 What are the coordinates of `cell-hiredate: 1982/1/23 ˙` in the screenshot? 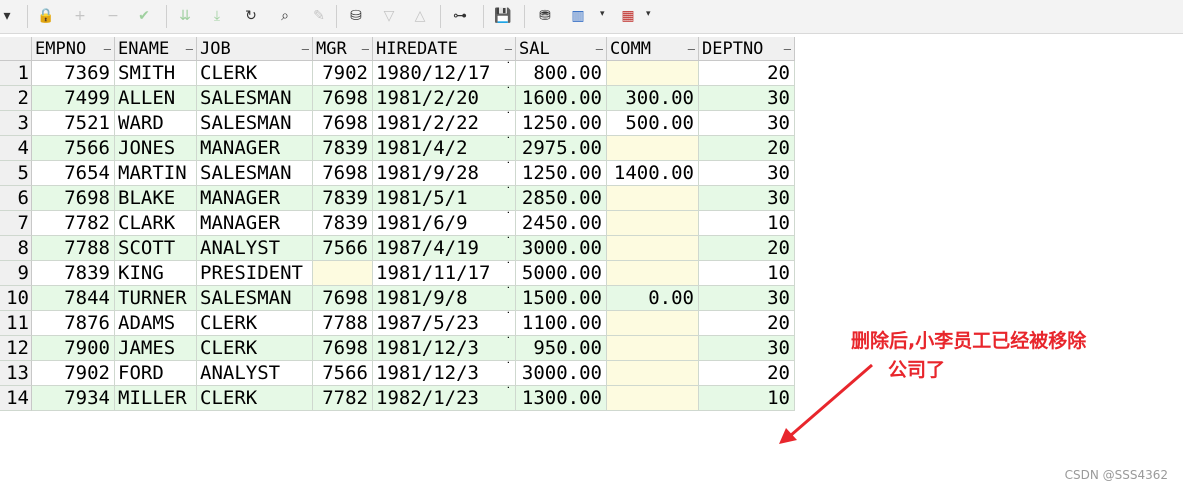 It's located at (444, 398).